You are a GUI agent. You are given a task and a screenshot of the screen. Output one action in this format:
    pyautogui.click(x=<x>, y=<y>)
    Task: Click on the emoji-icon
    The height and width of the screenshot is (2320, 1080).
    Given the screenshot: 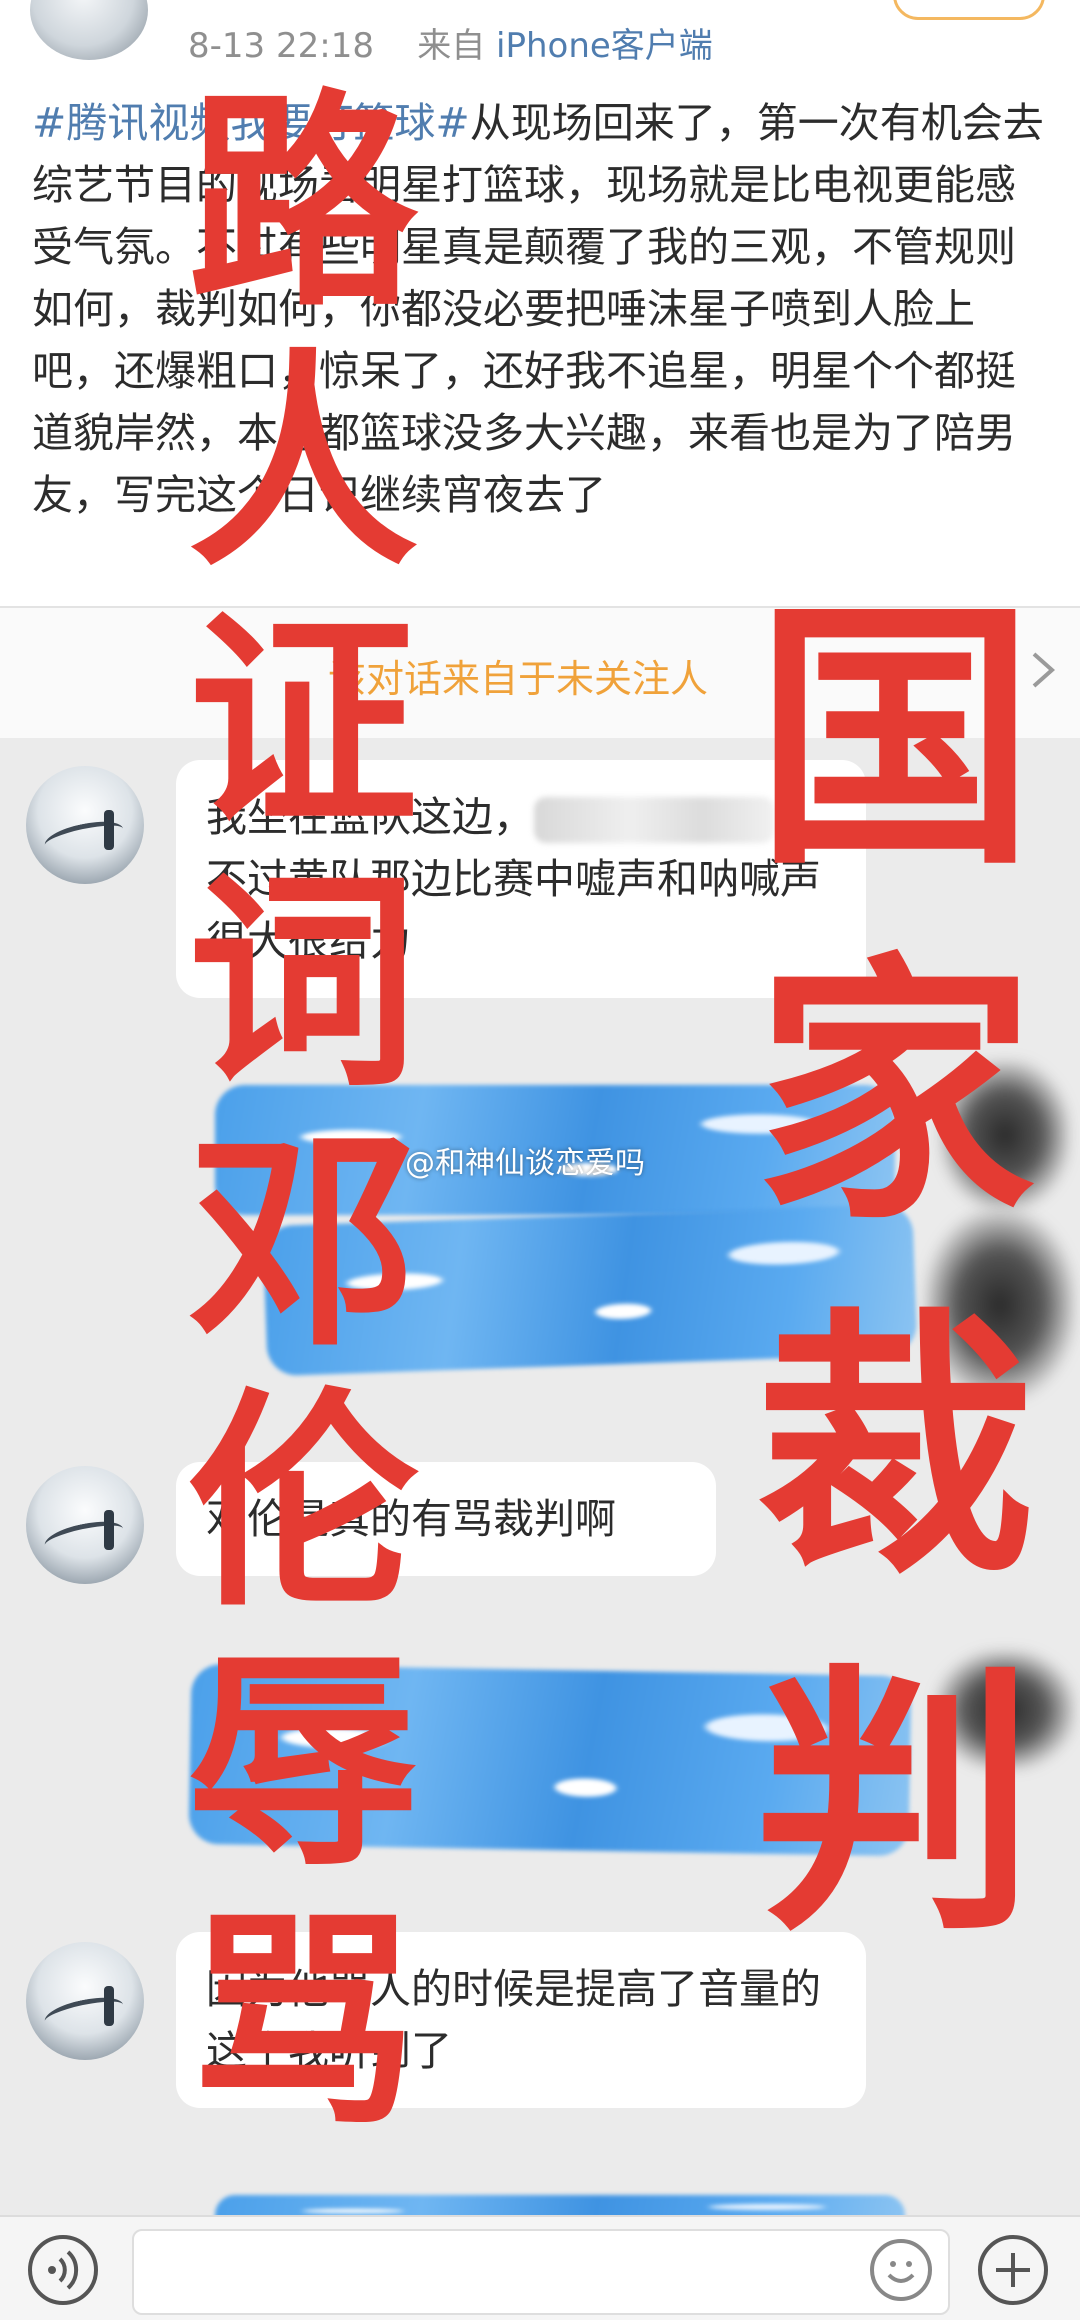 What is the action you would take?
    pyautogui.click(x=901, y=2270)
    